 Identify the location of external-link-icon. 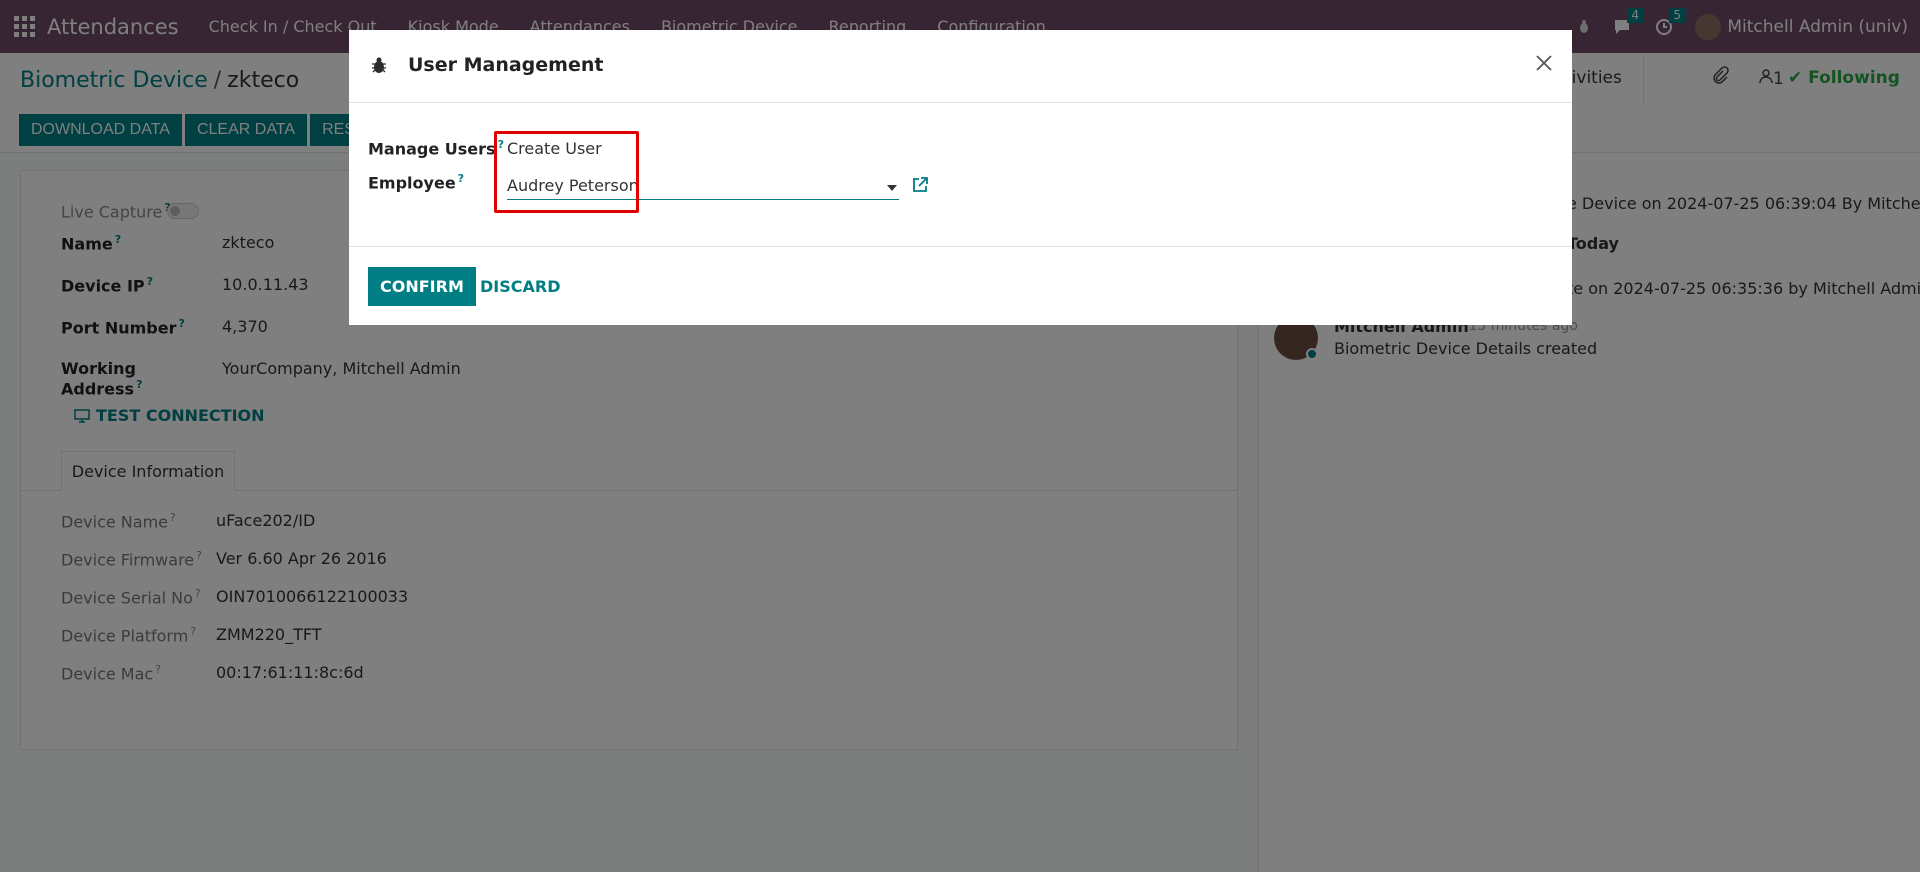
(920, 185).